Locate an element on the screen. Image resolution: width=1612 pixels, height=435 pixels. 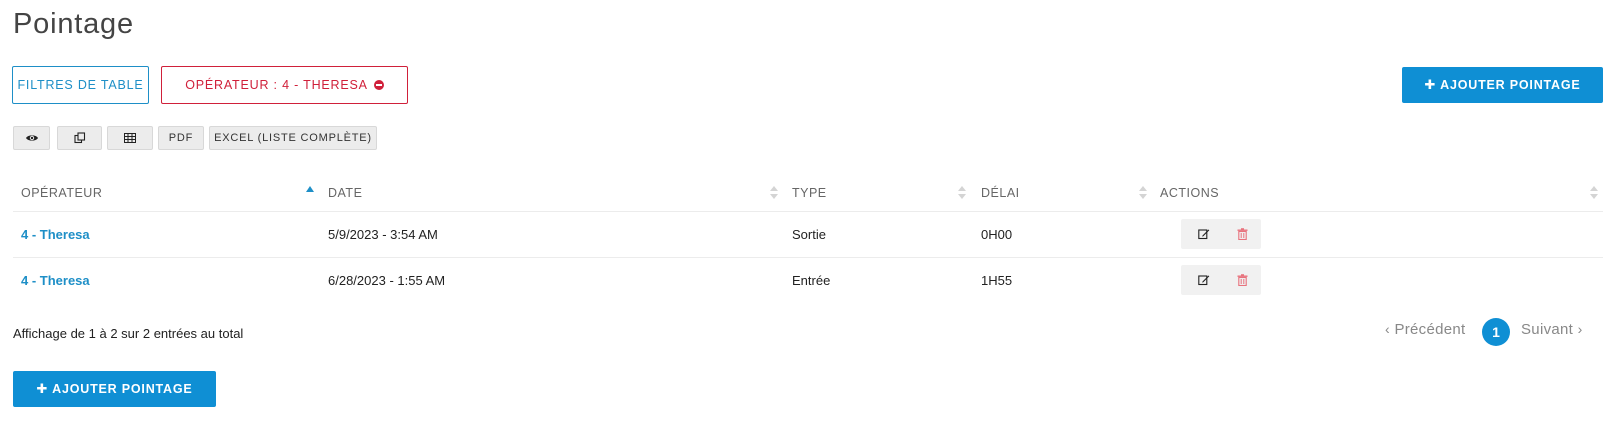
previous-page-button: ‹ Précédent is located at coordinates (1425, 329).